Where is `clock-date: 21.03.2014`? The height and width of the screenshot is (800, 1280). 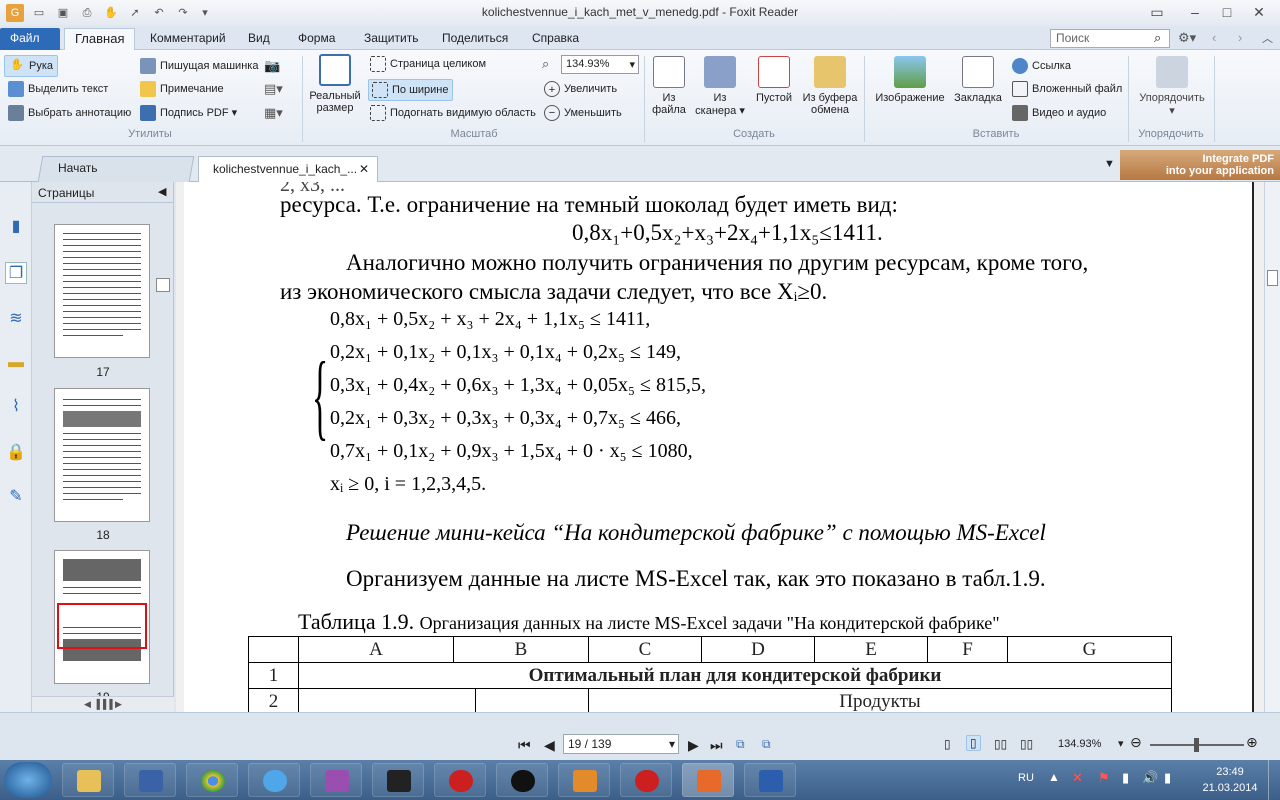
clock-date: 21.03.2014 is located at coordinates (1230, 788).